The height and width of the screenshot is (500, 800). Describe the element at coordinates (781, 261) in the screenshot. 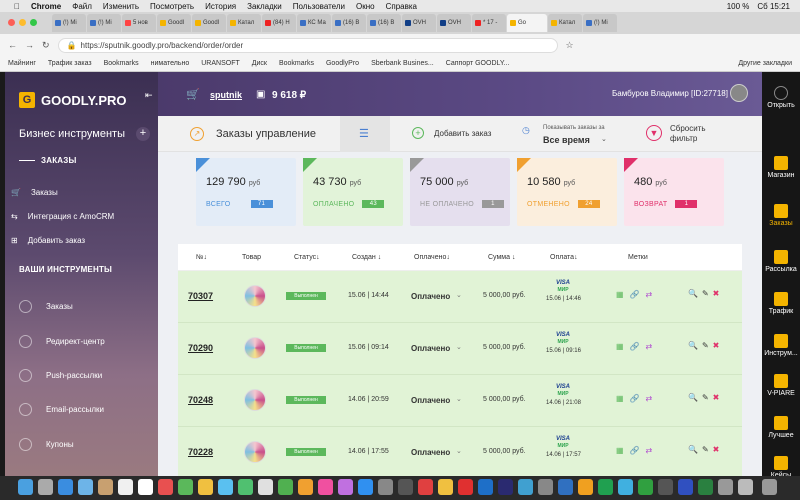

I see `dock-mailing: Рассылка` at that location.